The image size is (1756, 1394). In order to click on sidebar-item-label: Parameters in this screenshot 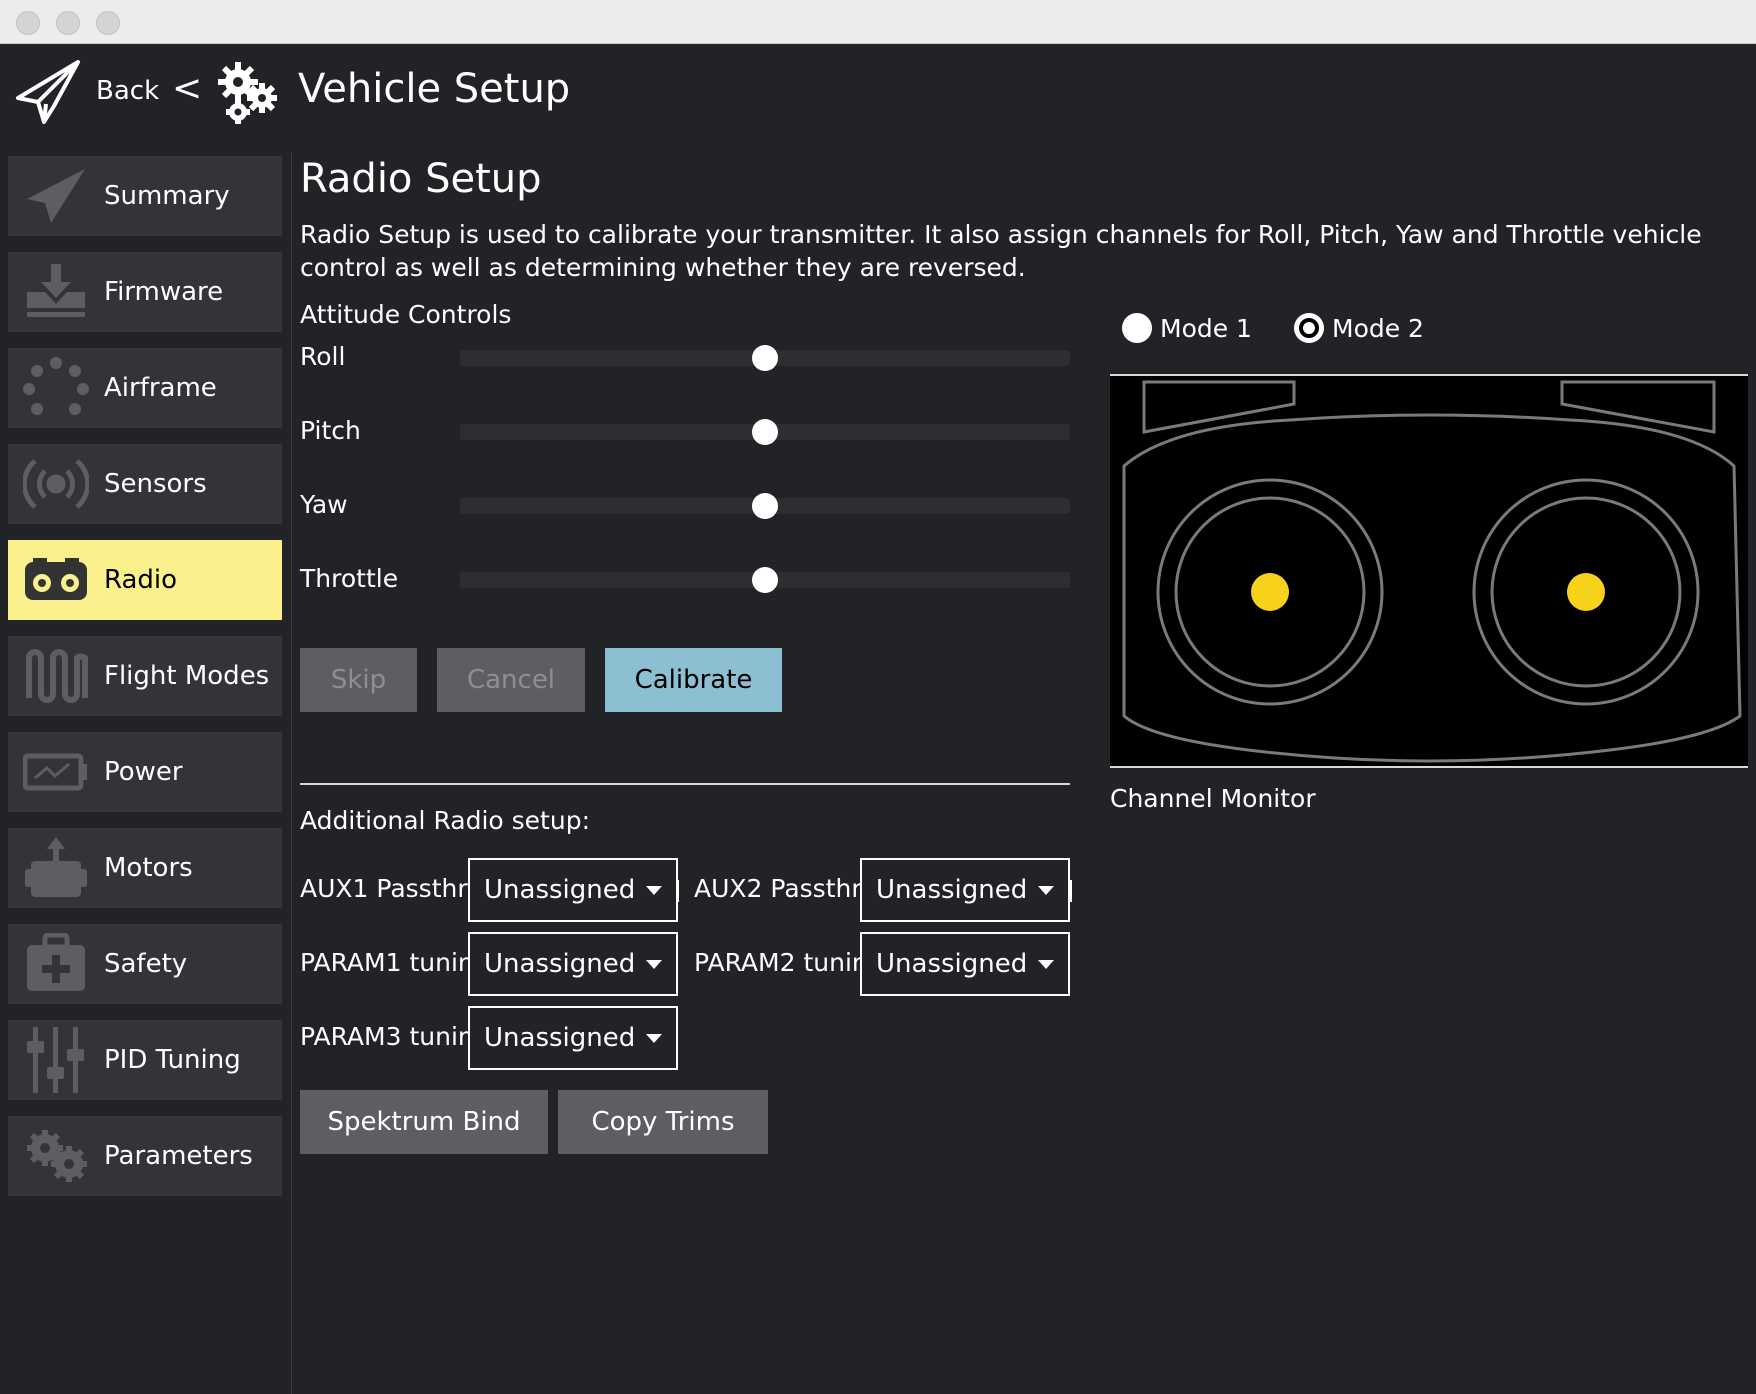, I will do `click(178, 1156)`.